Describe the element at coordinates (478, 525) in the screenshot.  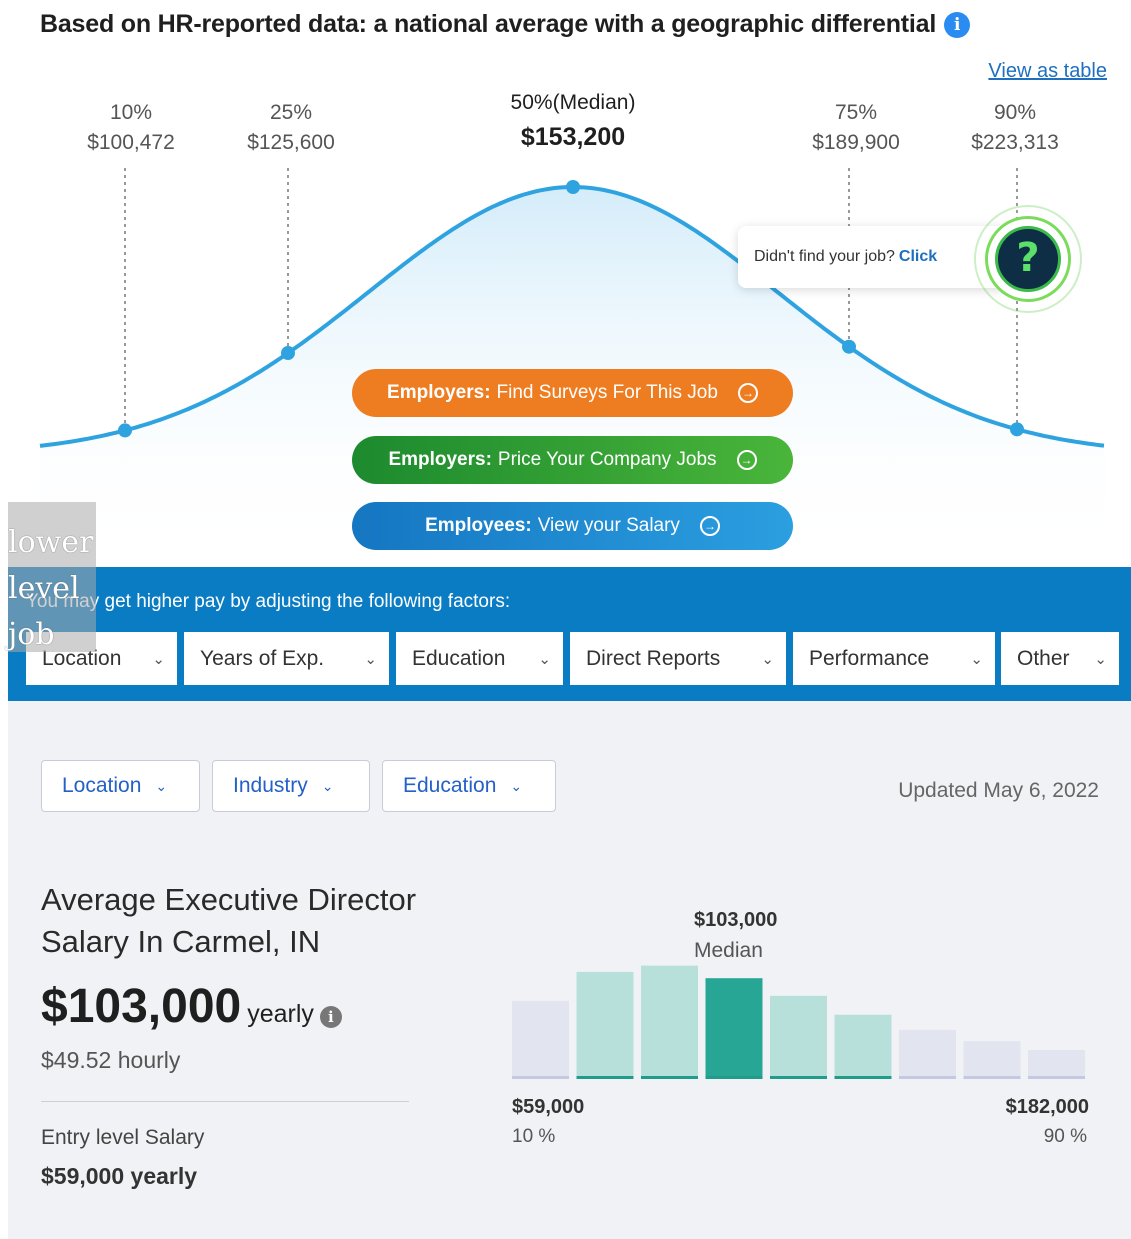
I see `cta-blue-bold: Employees:` at that location.